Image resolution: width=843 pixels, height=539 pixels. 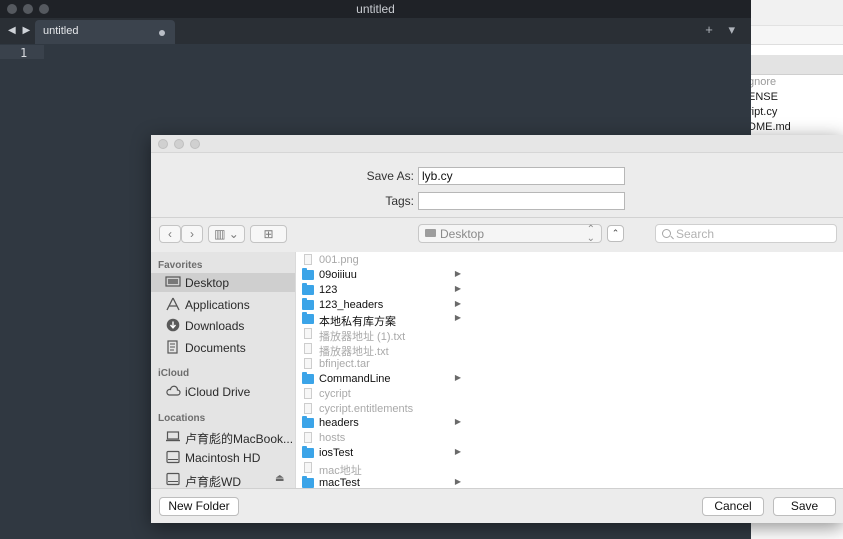 I want to click on tags-input, so click(x=521, y=201).